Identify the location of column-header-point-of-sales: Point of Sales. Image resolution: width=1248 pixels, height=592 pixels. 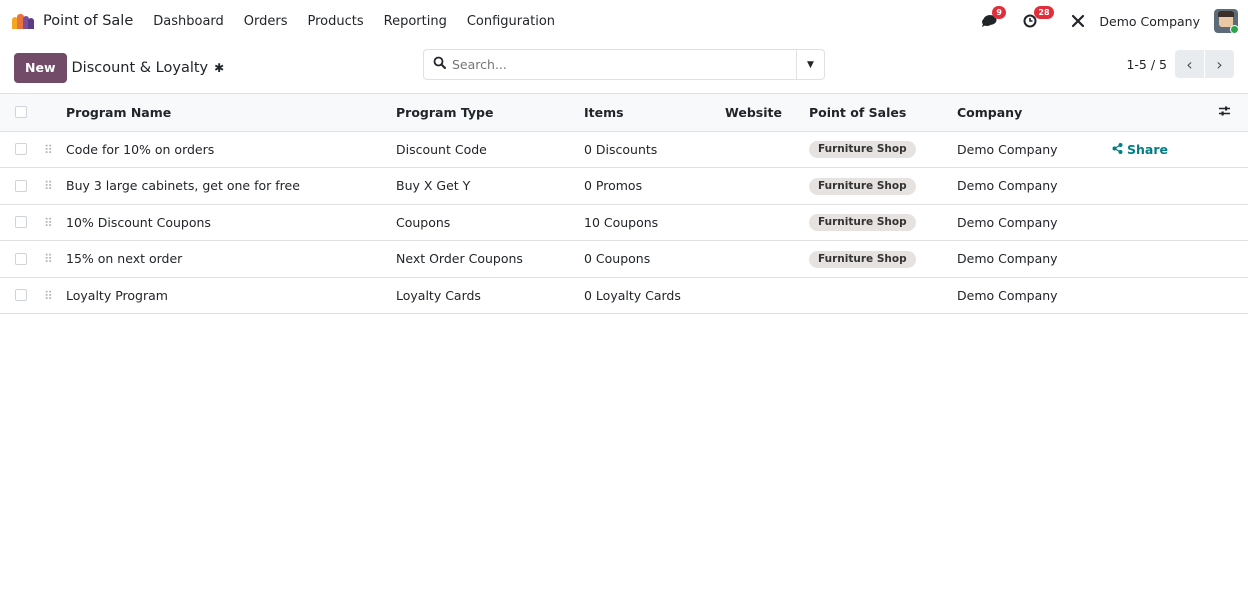
(883, 113).